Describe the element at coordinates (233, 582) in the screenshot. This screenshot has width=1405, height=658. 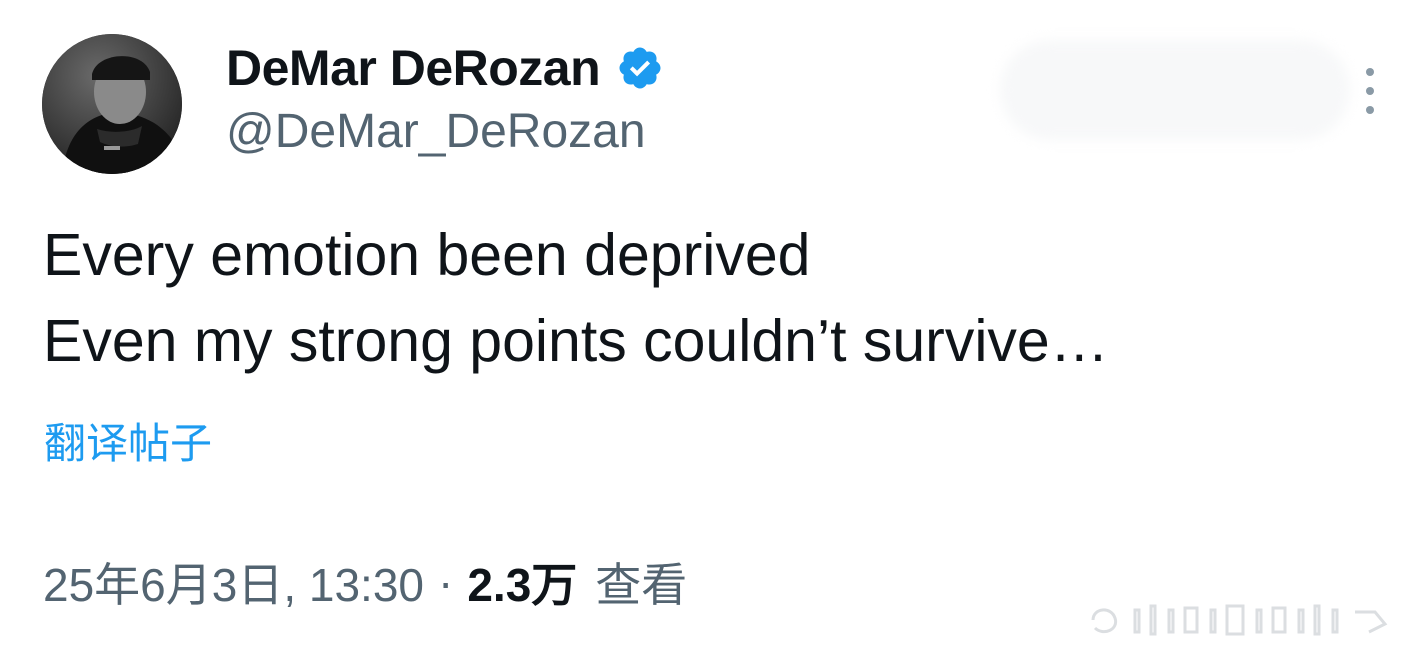
I see `timestamp: 25年6月3日, 13:30` at that location.